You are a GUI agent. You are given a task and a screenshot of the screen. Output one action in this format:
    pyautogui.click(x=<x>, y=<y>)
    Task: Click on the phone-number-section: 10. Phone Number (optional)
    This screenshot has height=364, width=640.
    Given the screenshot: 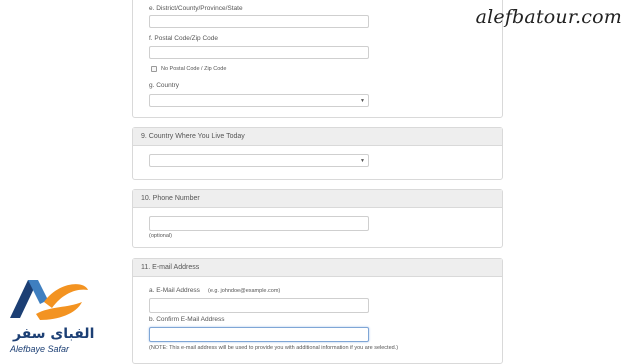 What is the action you would take?
    pyautogui.click(x=317, y=218)
    